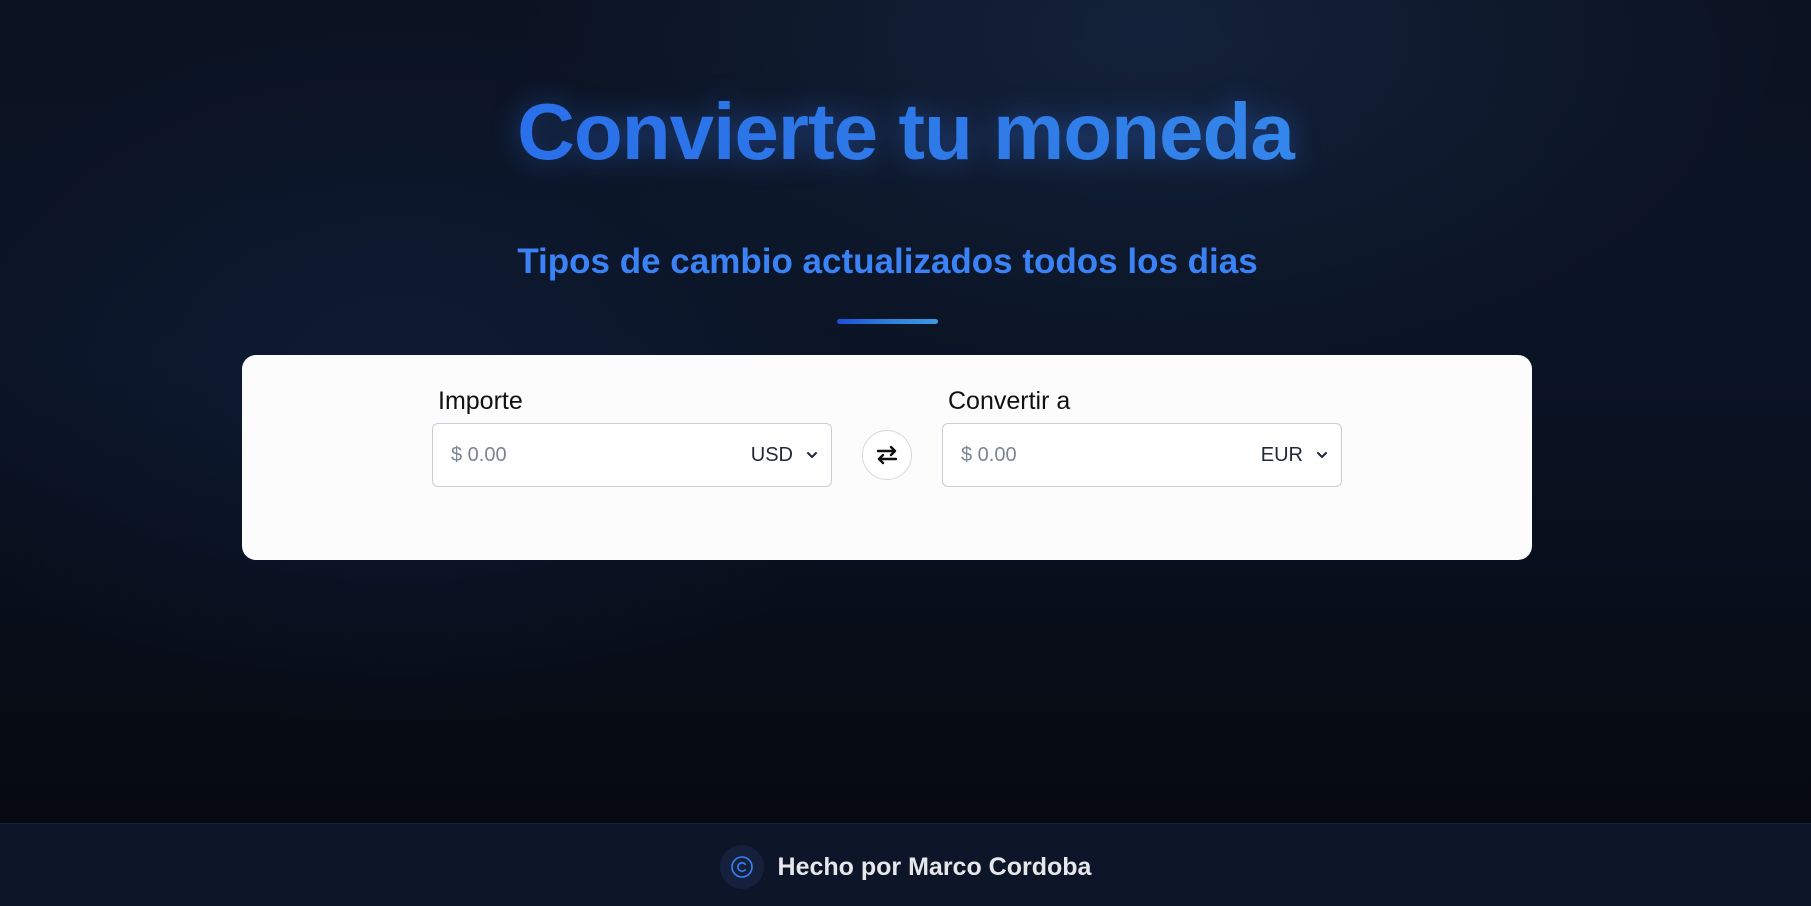  I want to click on footer: Hecho por Marco Cordoba, so click(905, 864).